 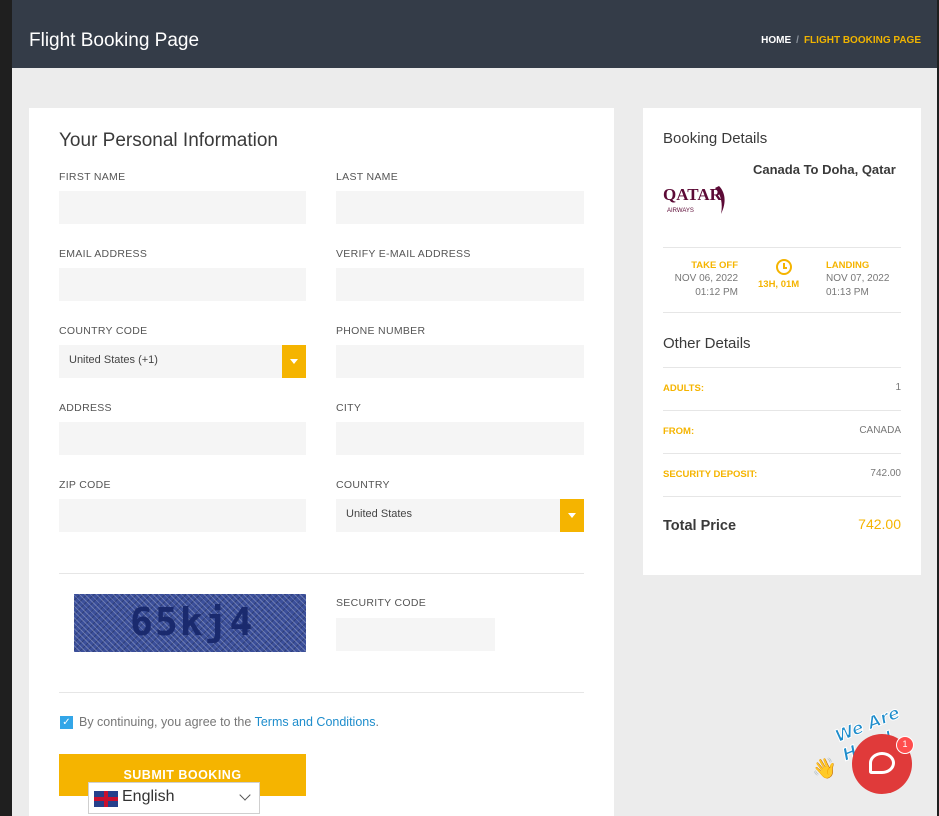 I want to click on country-code-select: United States (+1), so click(x=182, y=361).